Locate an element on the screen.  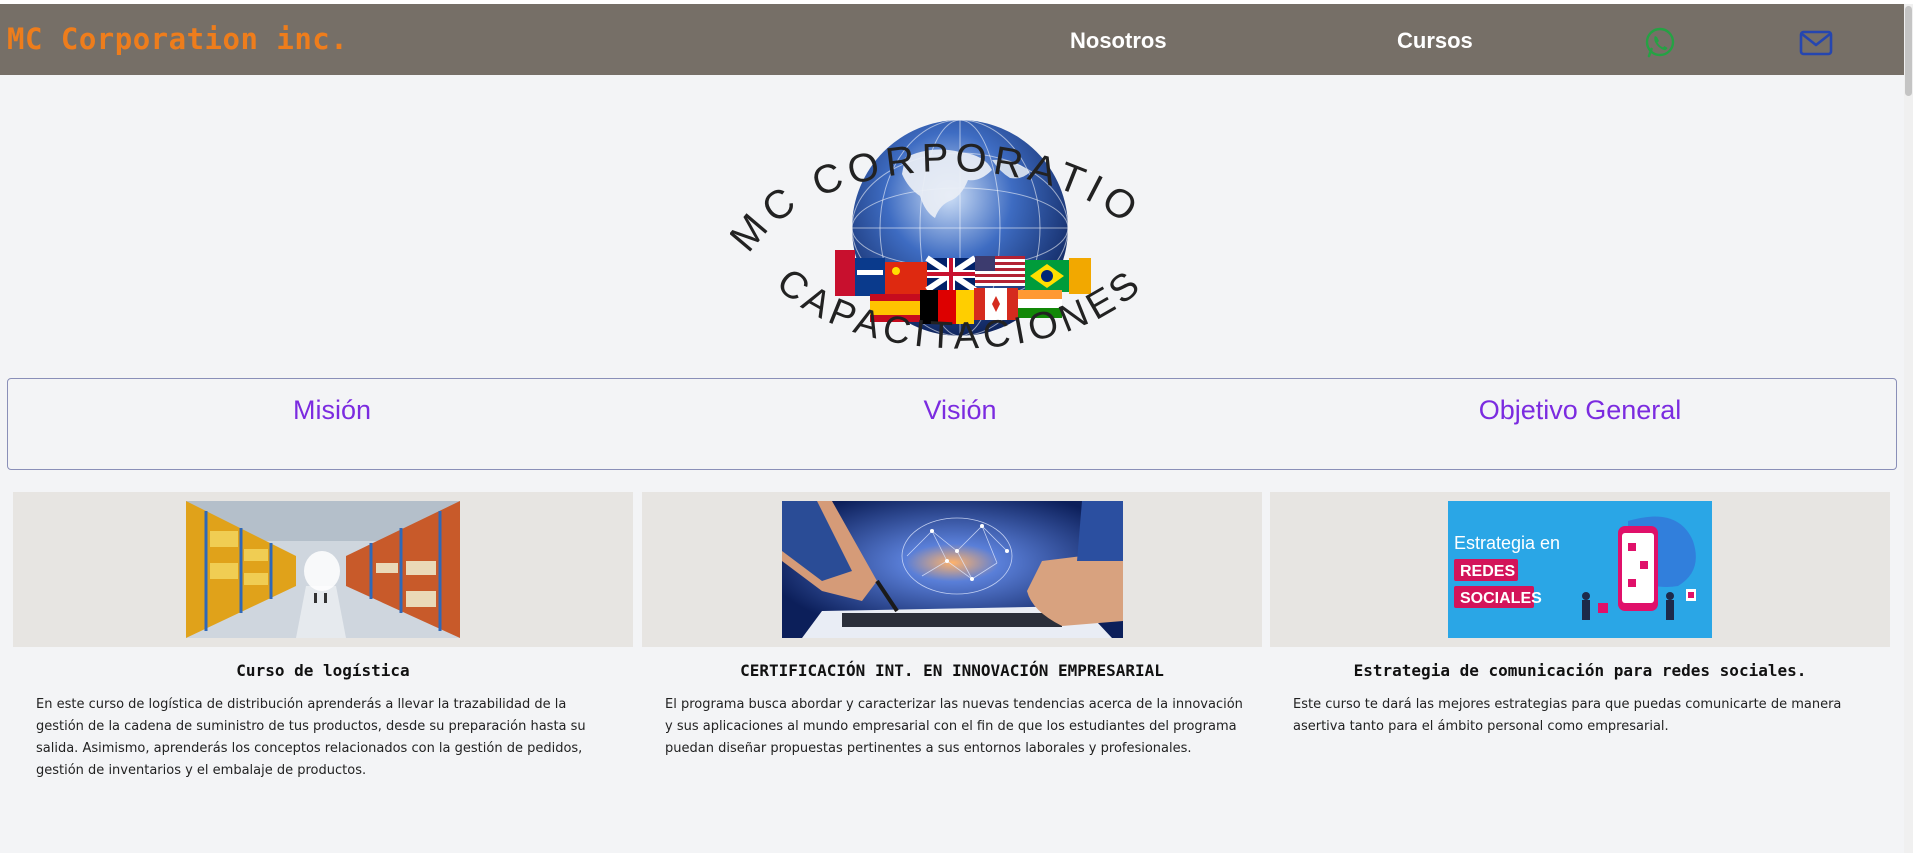
course-image-frame: Estrategia en REDES SOCIALES is located at coordinates (1580, 569).